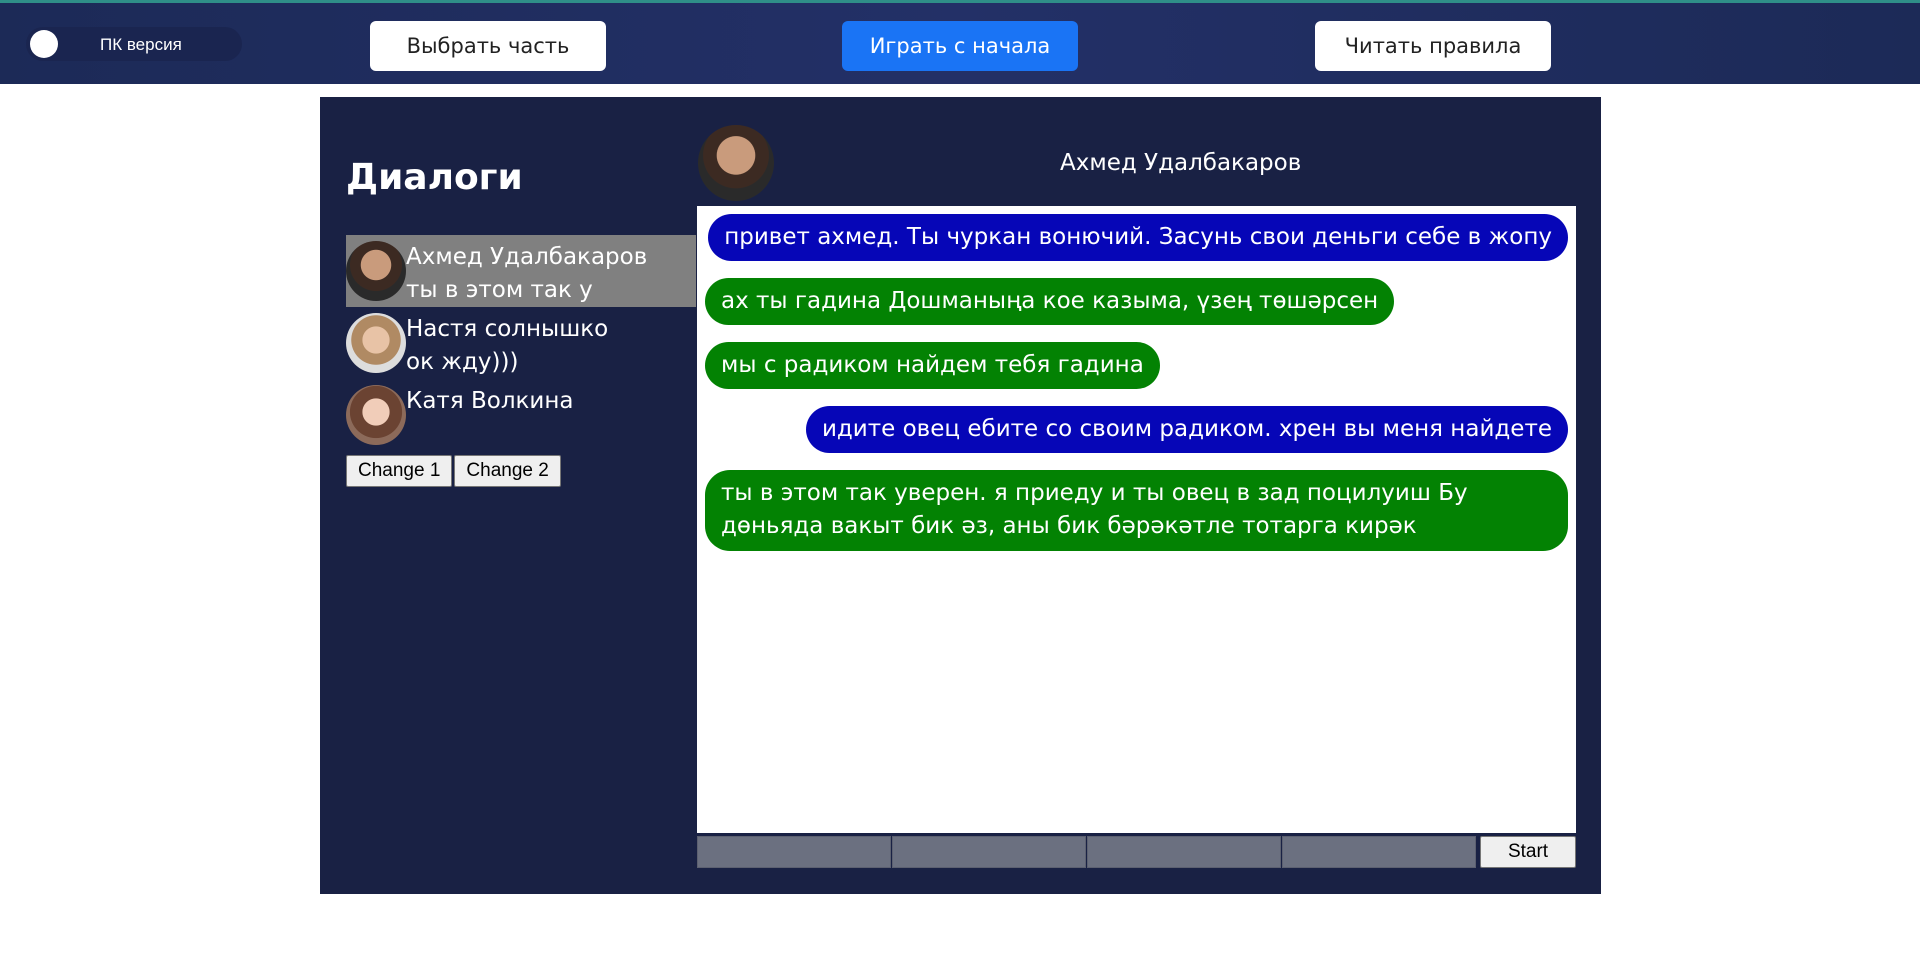 The image size is (1920, 966). Describe the element at coordinates (736, 163) in the screenshot. I see `chat-contact-avatar` at that location.